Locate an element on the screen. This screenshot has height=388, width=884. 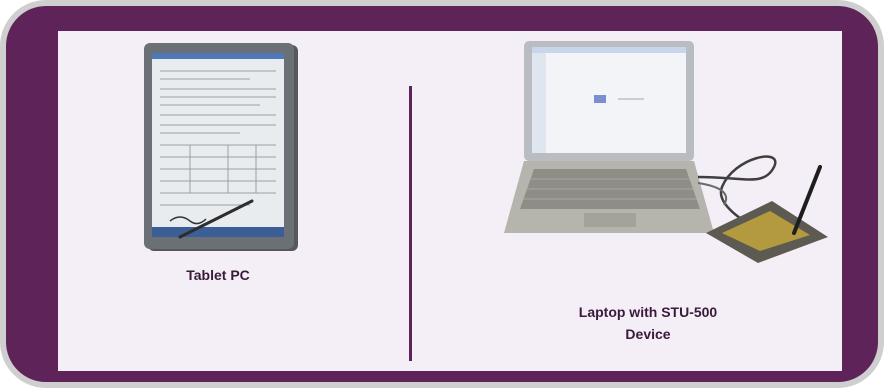
vertical-divider is located at coordinates (410, 223).